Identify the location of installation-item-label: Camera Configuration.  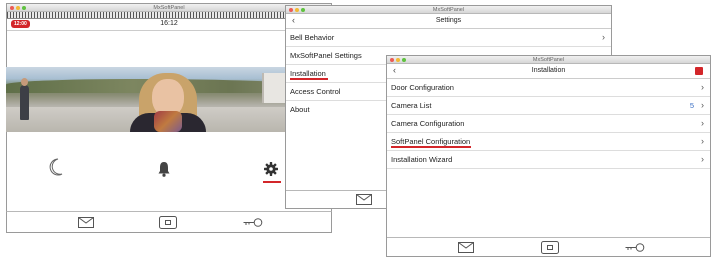
(428, 123).